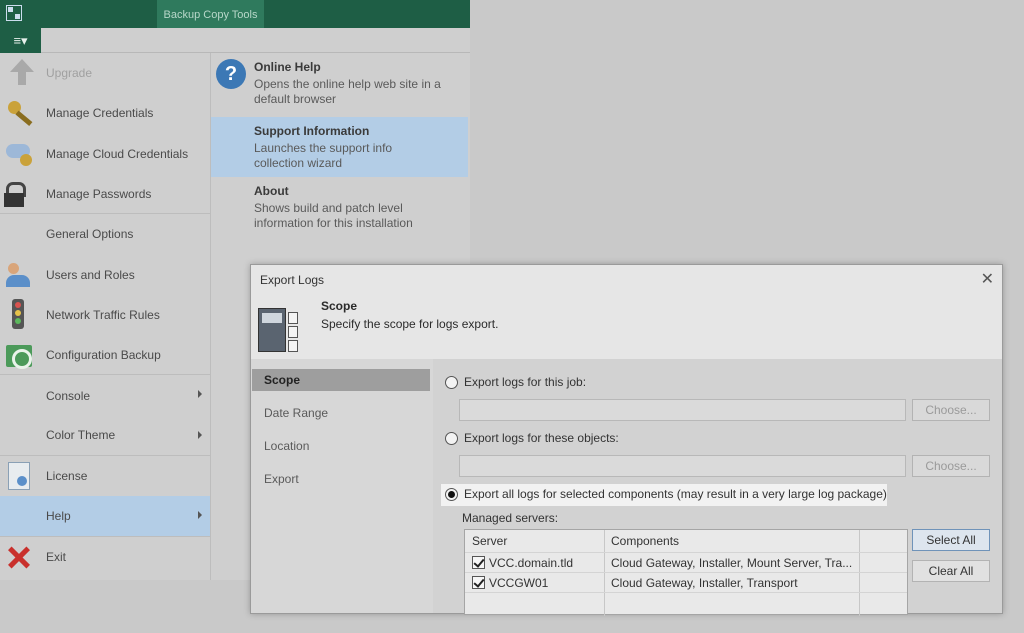  I want to click on lock-icon, so click(23, 194).